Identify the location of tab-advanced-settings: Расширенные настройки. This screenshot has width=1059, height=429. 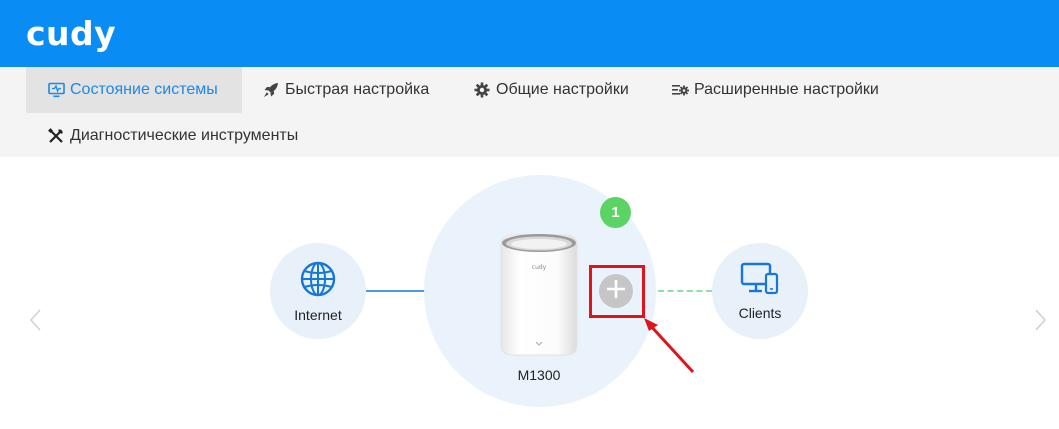
(775, 90).